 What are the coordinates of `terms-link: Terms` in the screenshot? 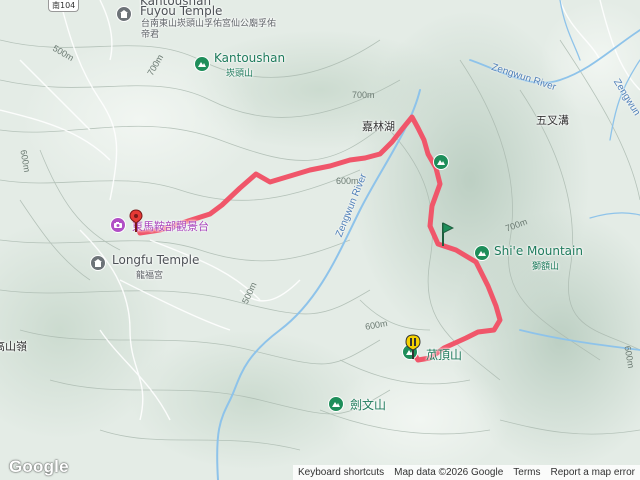 It's located at (526, 472).